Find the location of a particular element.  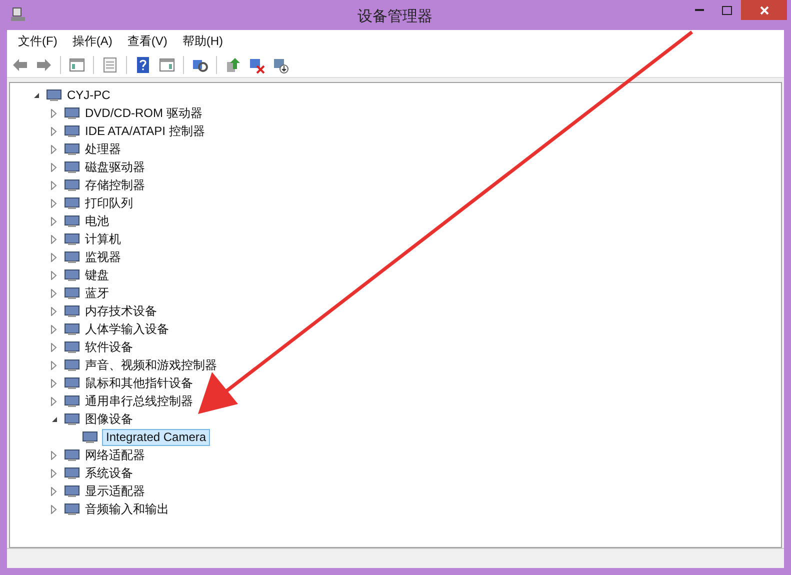

tree-item: 电池 is located at coordinates (97, 221).